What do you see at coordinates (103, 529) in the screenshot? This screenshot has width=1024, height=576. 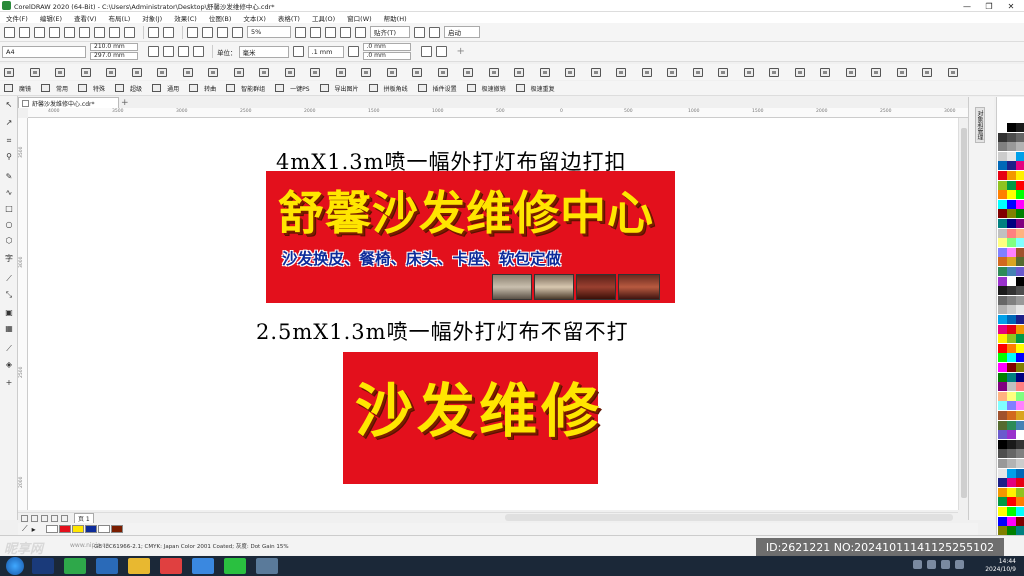 I see `swatch-white` at bounding box center [103, 529].